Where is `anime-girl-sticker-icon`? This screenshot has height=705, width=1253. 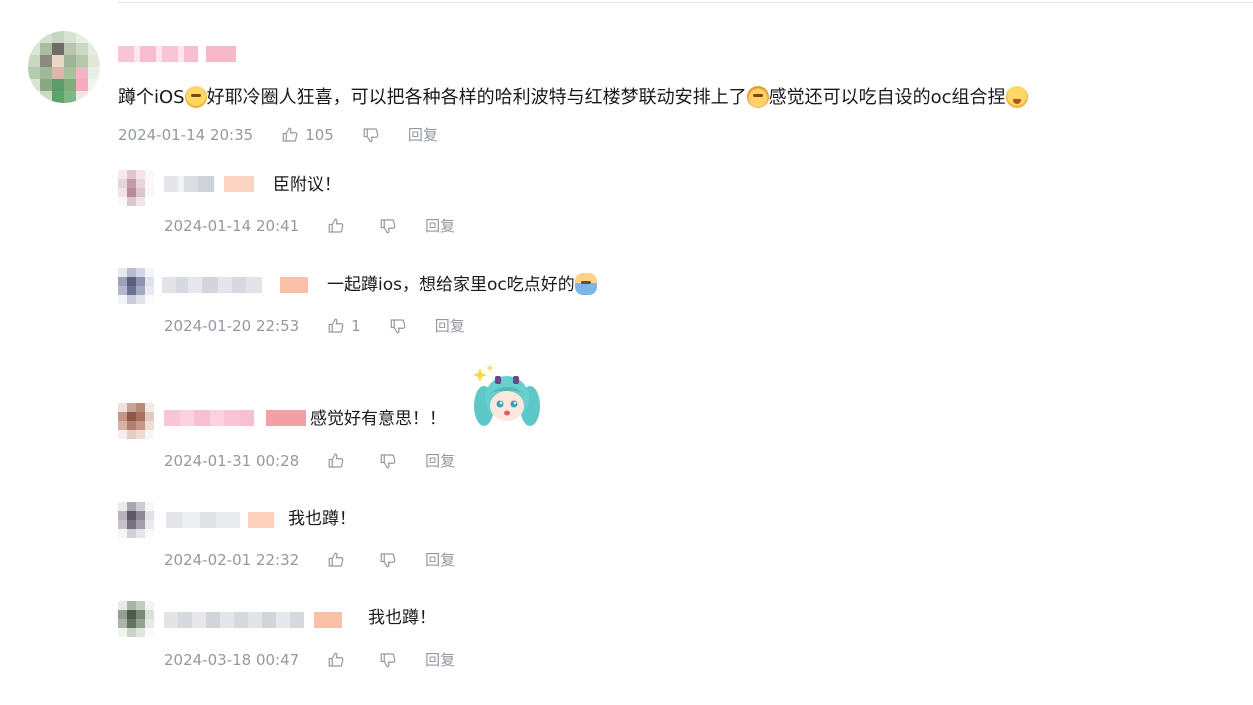 anime-girl-sticker-icon is located at coordinates (506, 395).